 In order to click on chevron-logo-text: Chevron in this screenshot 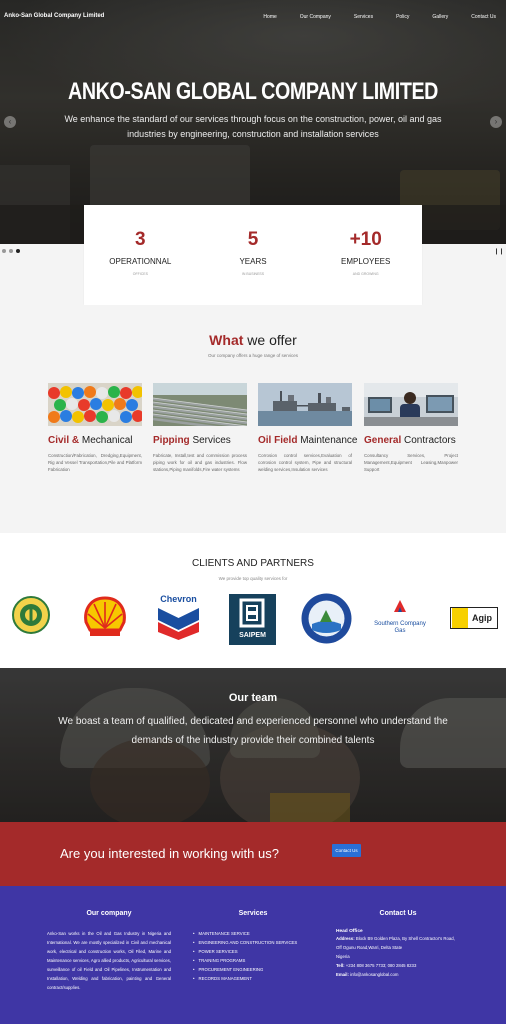, I will do `click(178, 599)`.